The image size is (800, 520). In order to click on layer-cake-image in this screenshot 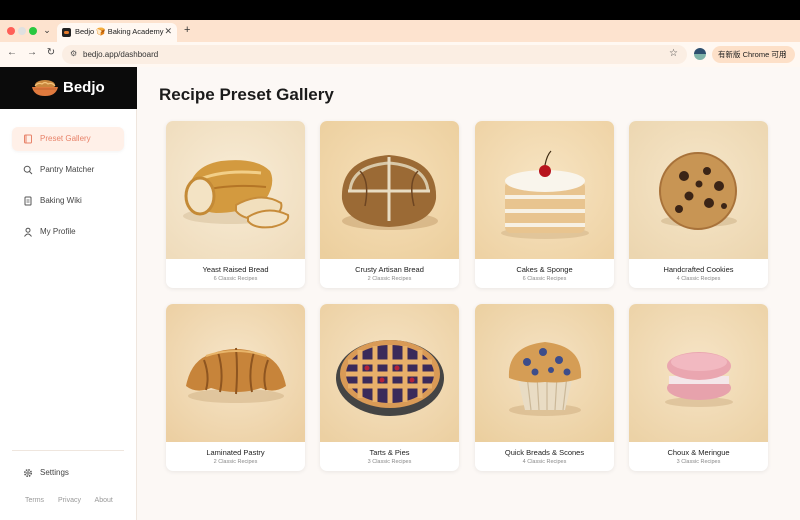, I will do `click(544, 190)`.